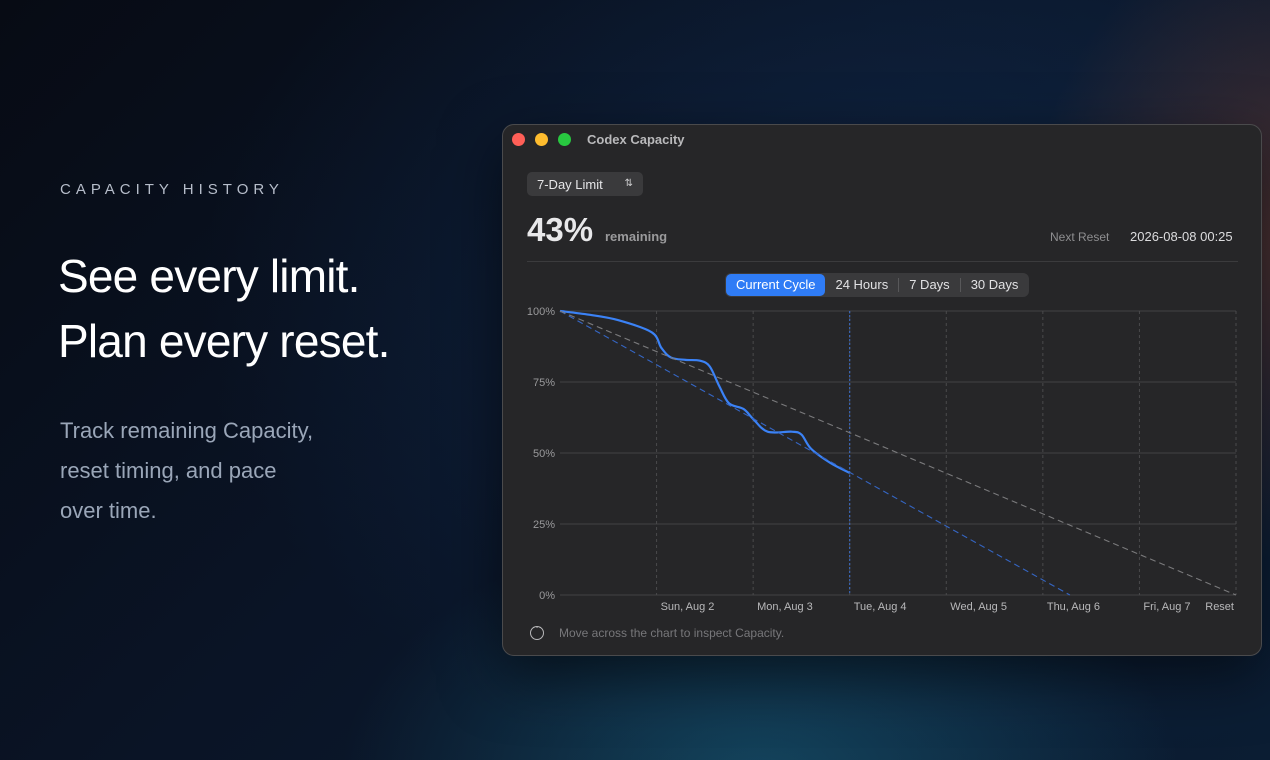  I want to click on x-tick-label: Reset, so click(1219, 607).